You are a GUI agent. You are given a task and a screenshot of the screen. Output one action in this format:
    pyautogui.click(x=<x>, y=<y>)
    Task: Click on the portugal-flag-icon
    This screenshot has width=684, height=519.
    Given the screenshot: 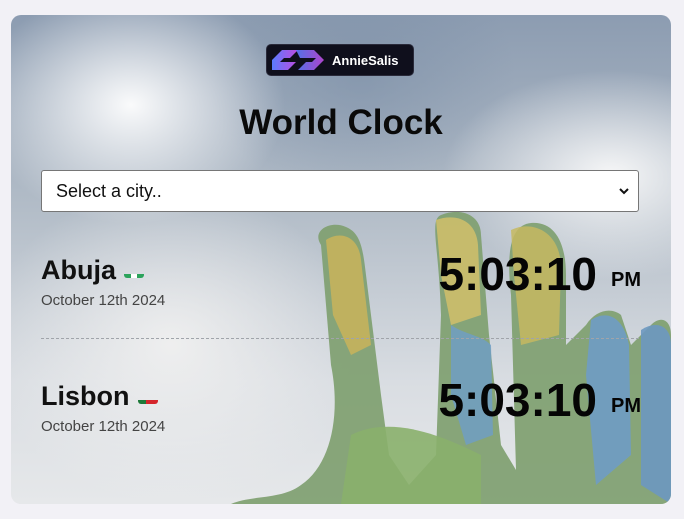 What is the action you would take?
    pyautogui.click(x=147, y=397)
    